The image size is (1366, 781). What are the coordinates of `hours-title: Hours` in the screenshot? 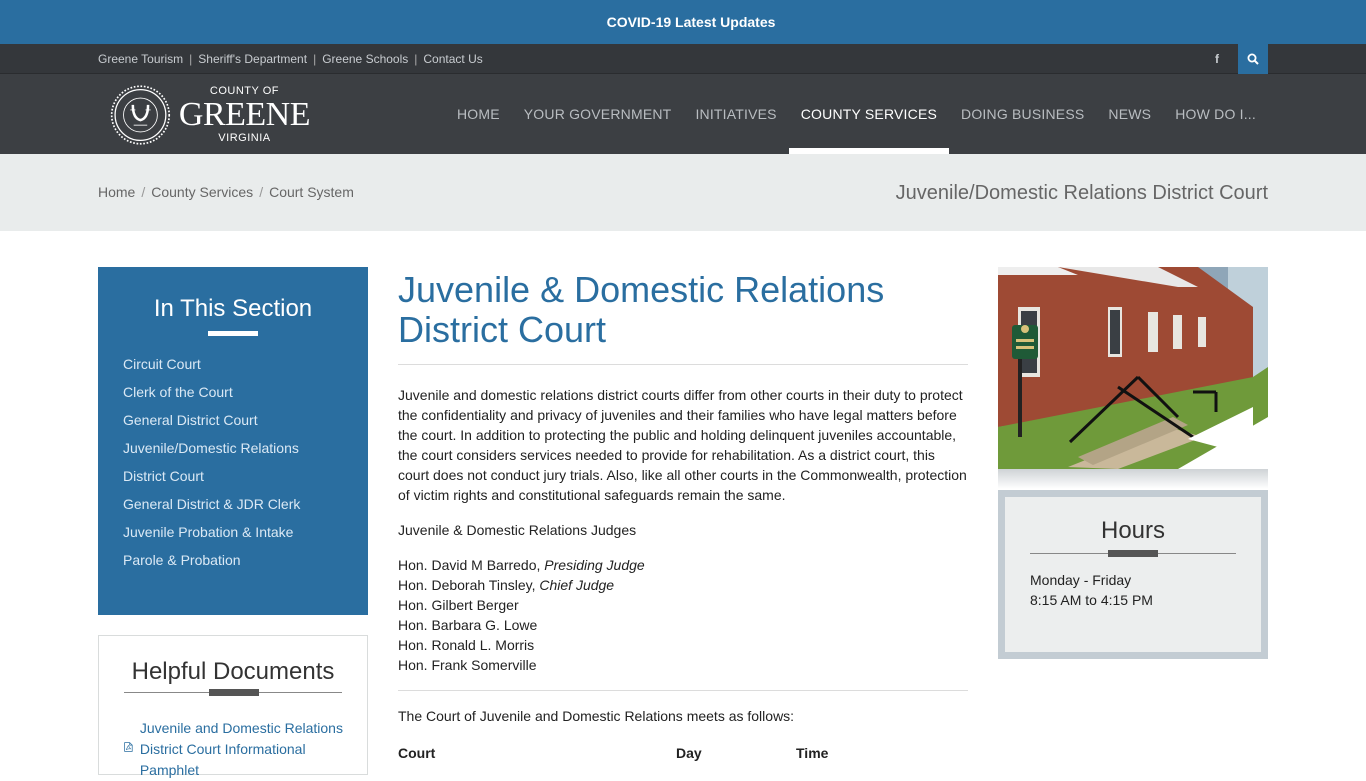 It's located at (1133, 530).